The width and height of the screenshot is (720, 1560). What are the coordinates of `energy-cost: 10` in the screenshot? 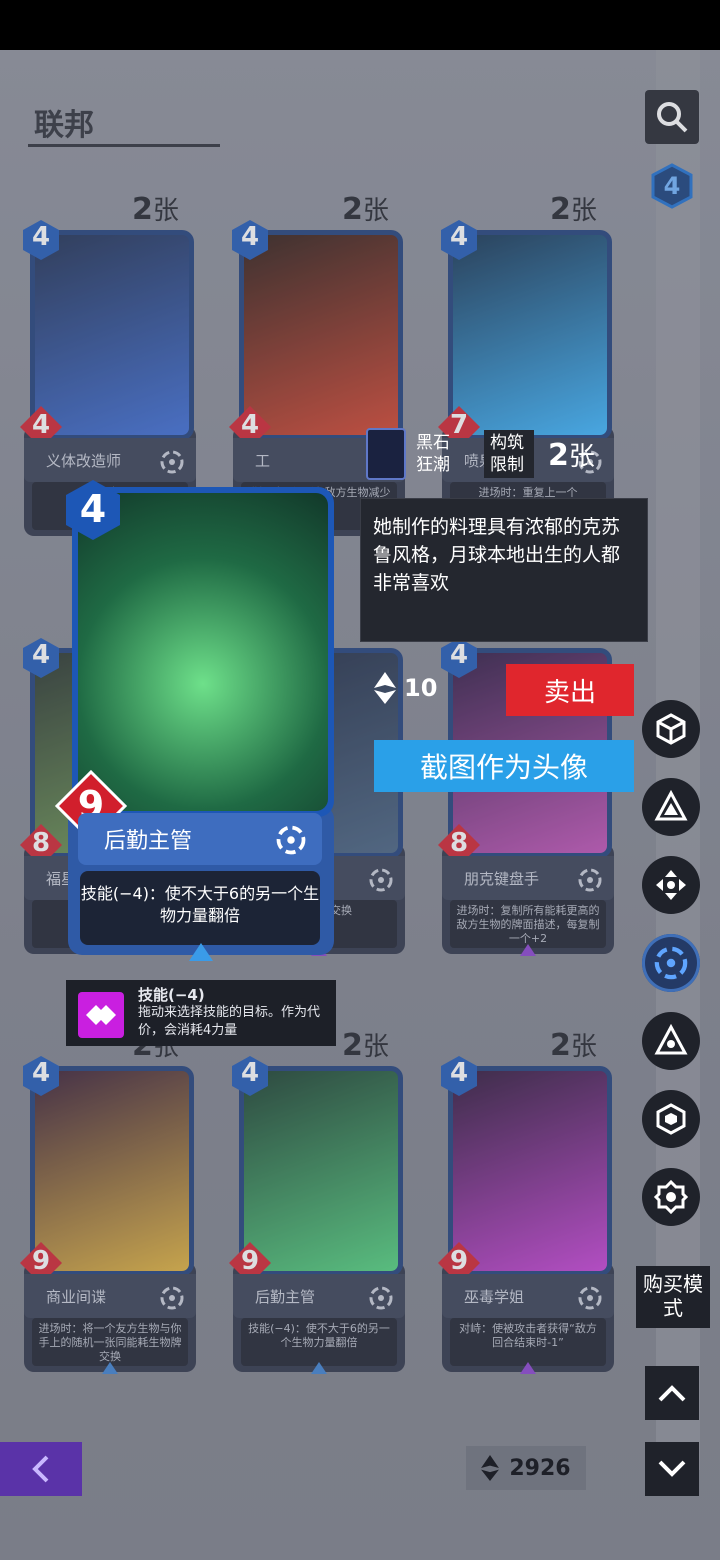 It's located at (405, 688).